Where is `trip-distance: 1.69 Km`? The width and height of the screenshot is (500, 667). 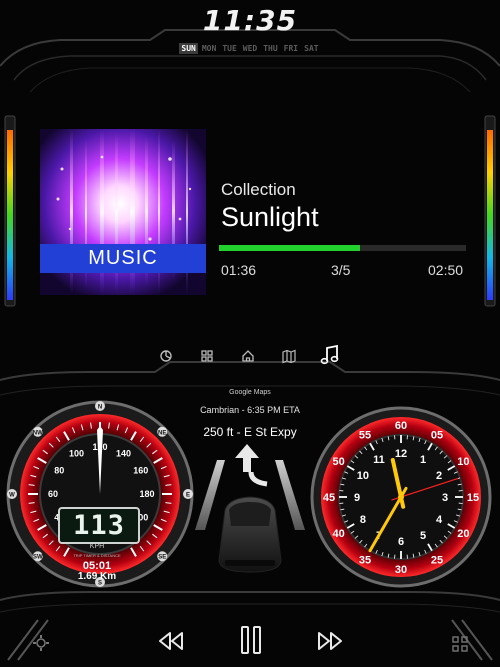
trip-distance: 1.69 Km is located at coordinates (97, 576).